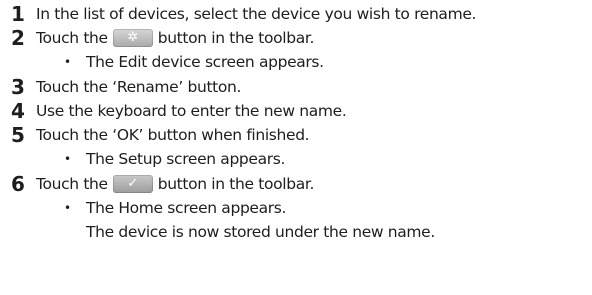 The width and height of the screenshot is (592, 295). I want to click on bullet-text: The Home screen appears., so click(186, 208).